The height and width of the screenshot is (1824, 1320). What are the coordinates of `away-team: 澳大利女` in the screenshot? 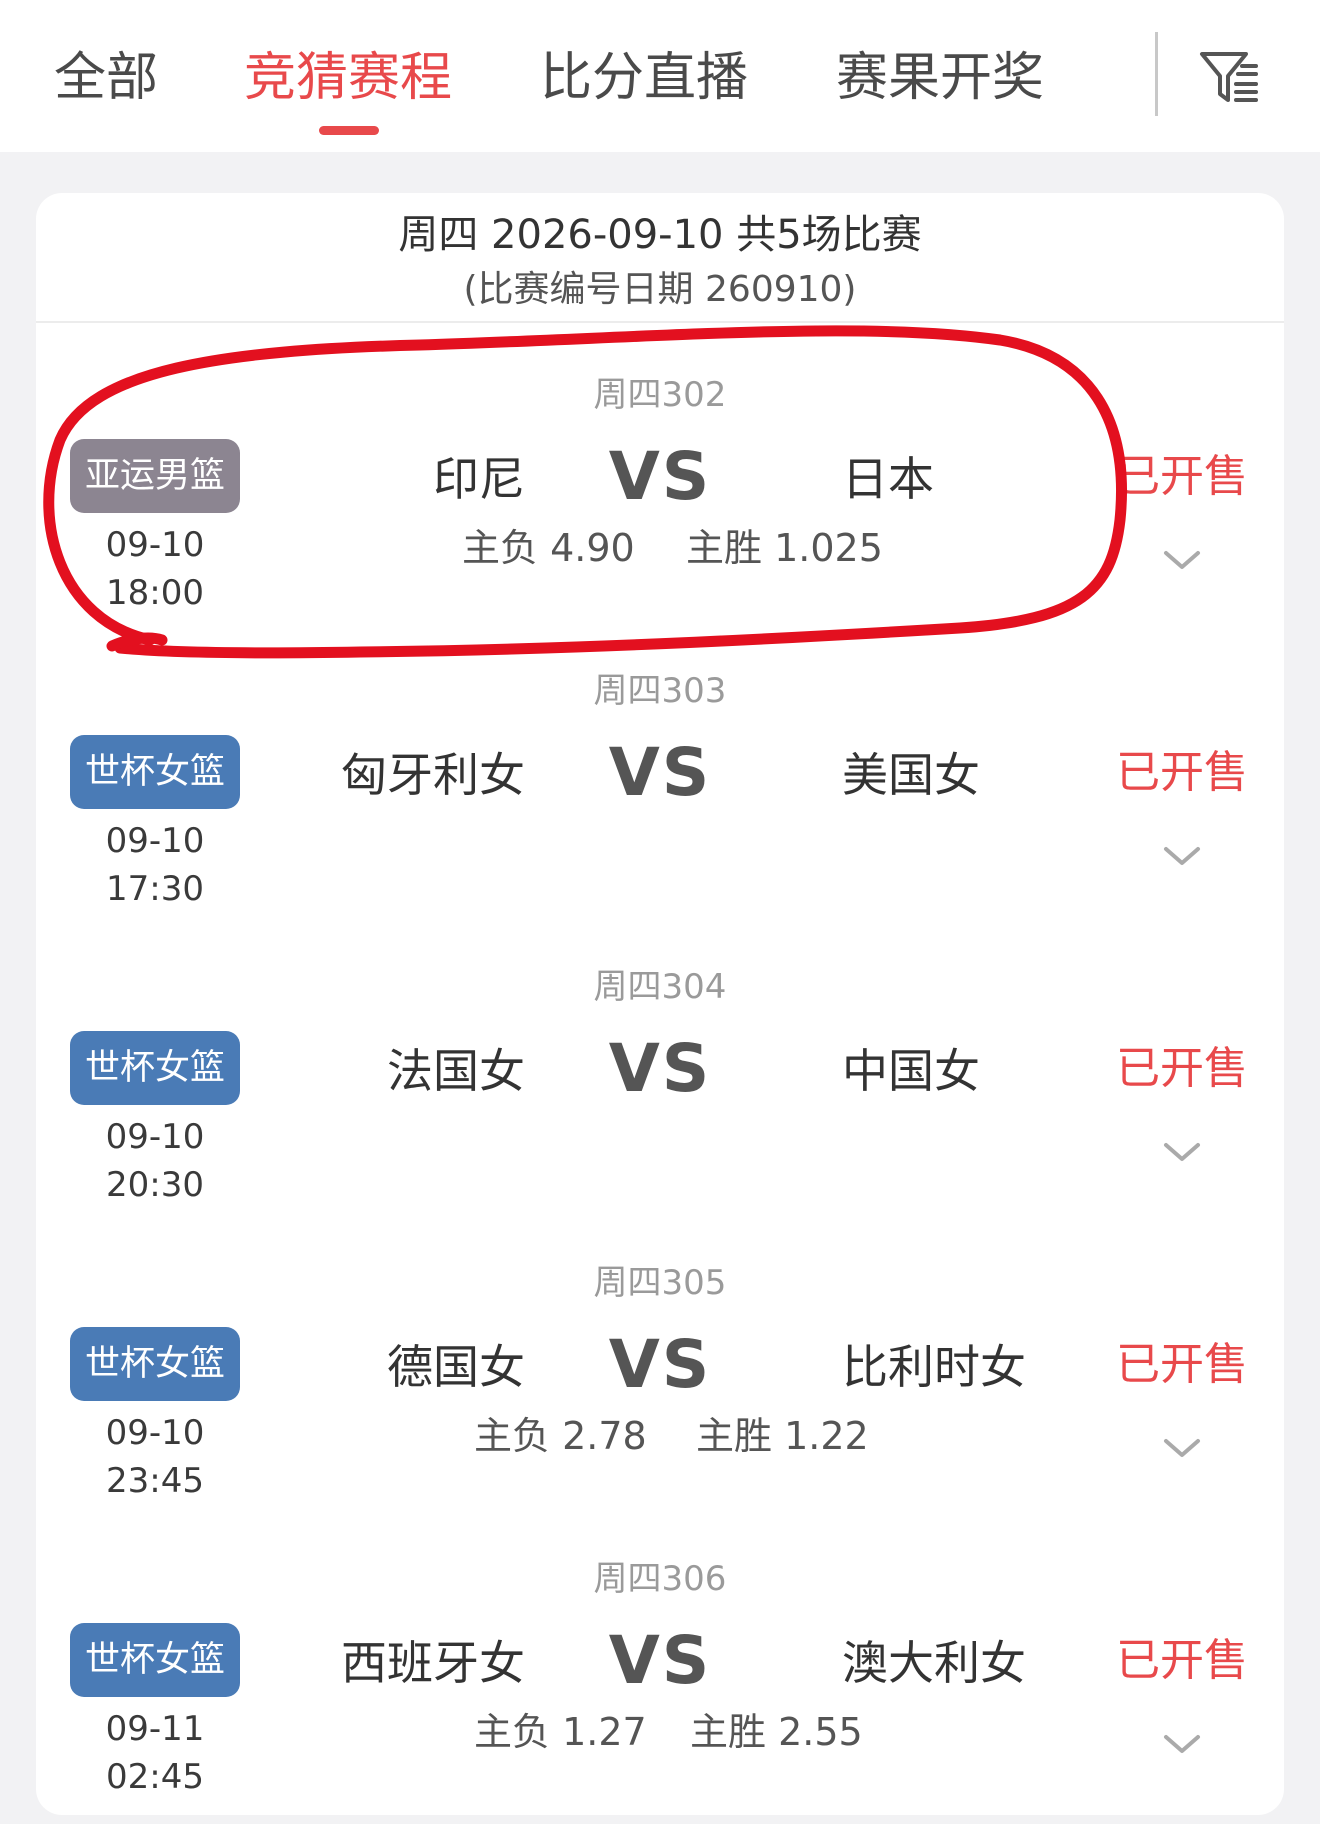 It's located at (934, 1663).